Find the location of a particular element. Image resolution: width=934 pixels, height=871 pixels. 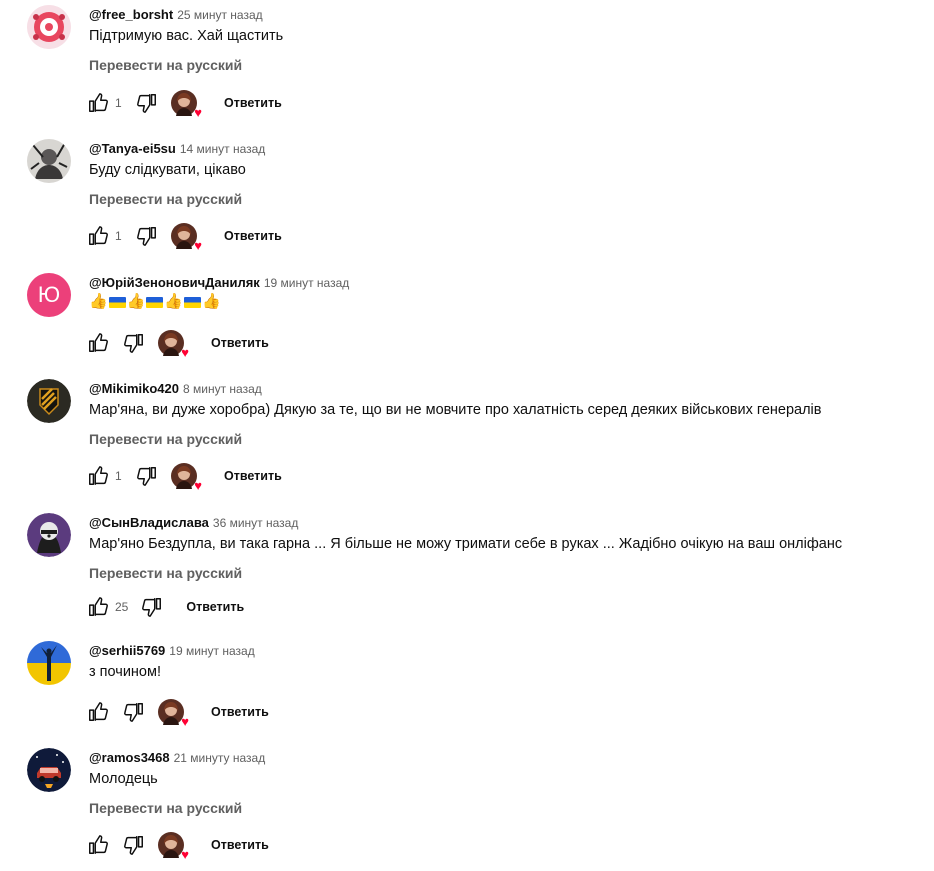

comment-time: 8 минут назад is located at coordinates (222, 389).